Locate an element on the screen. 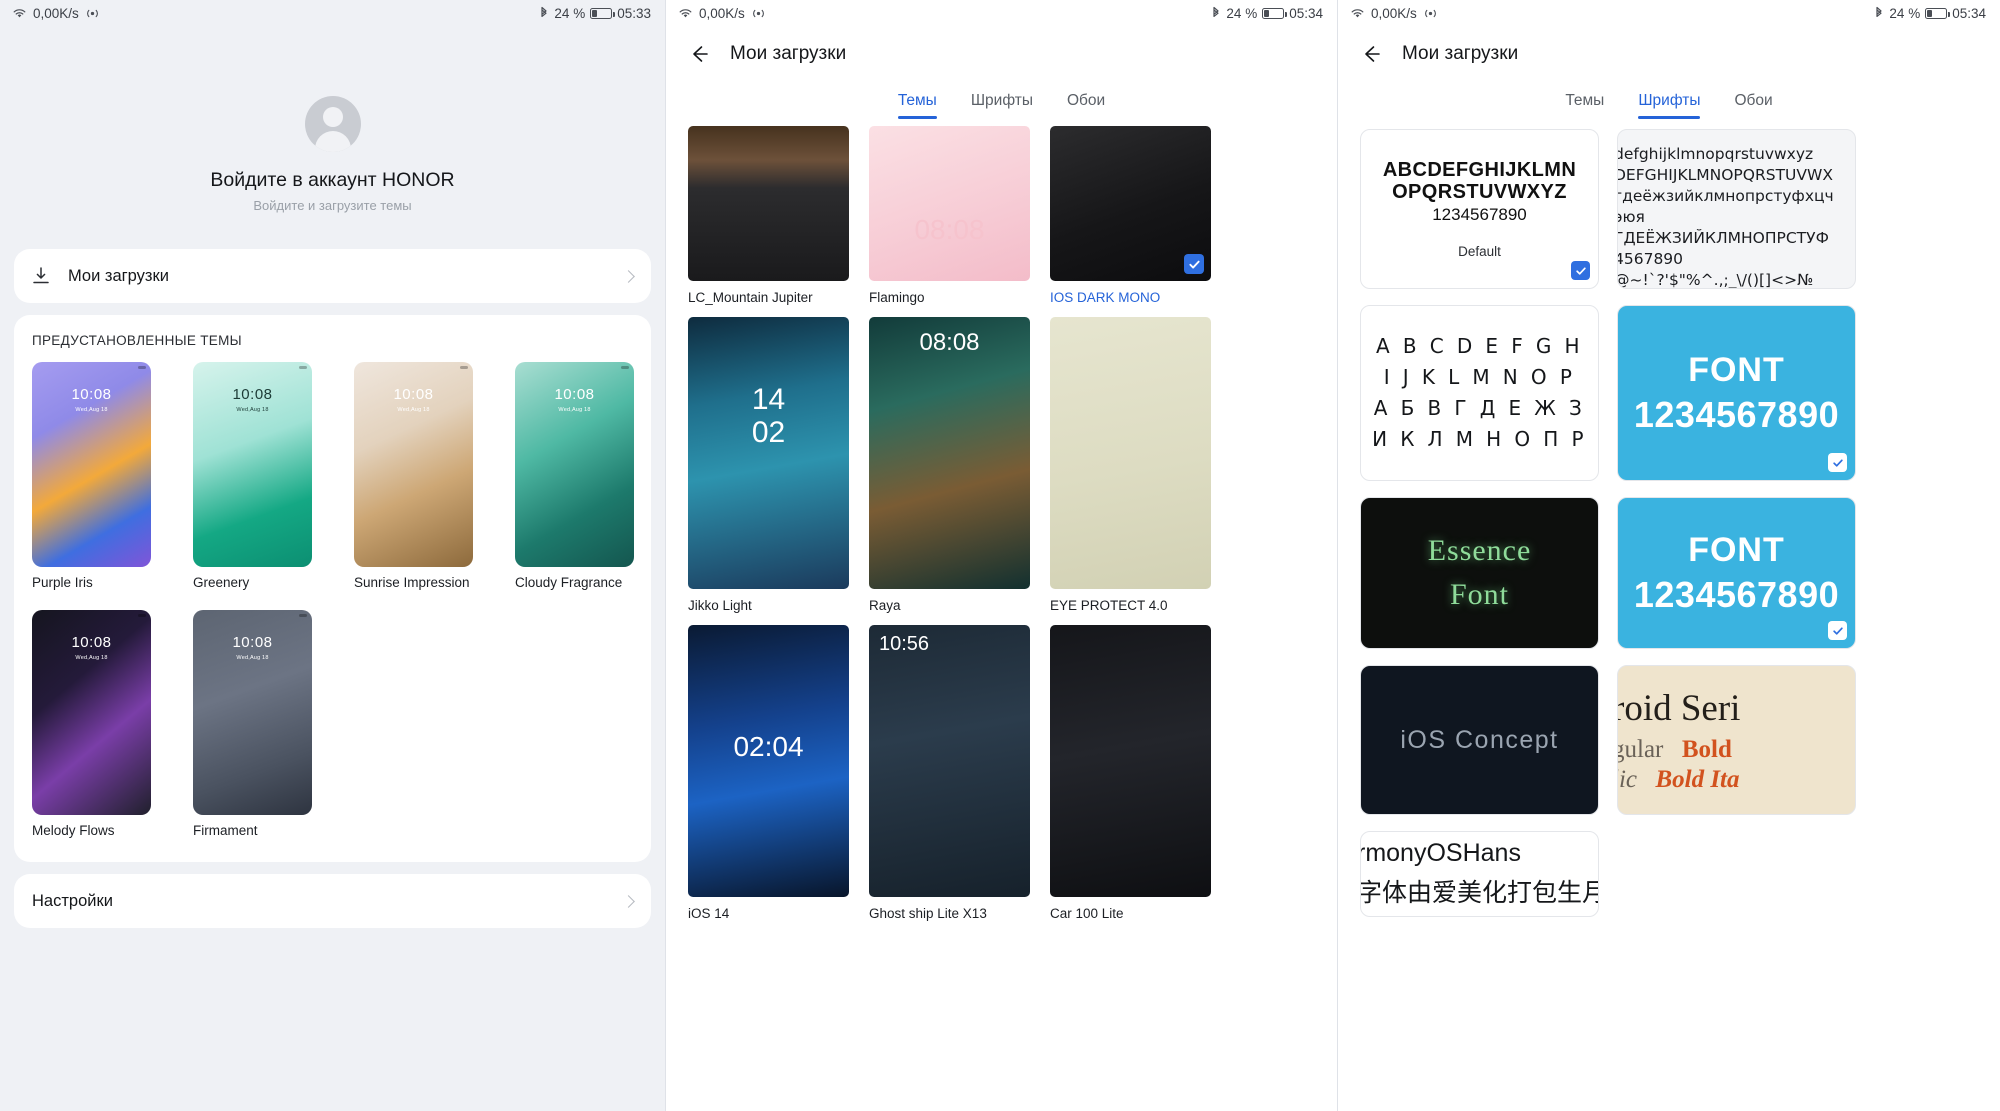 This screenshot has height=1111, width=2000. theme-card: LC_Mountain Jupiter is located at coordinates (768, 215).